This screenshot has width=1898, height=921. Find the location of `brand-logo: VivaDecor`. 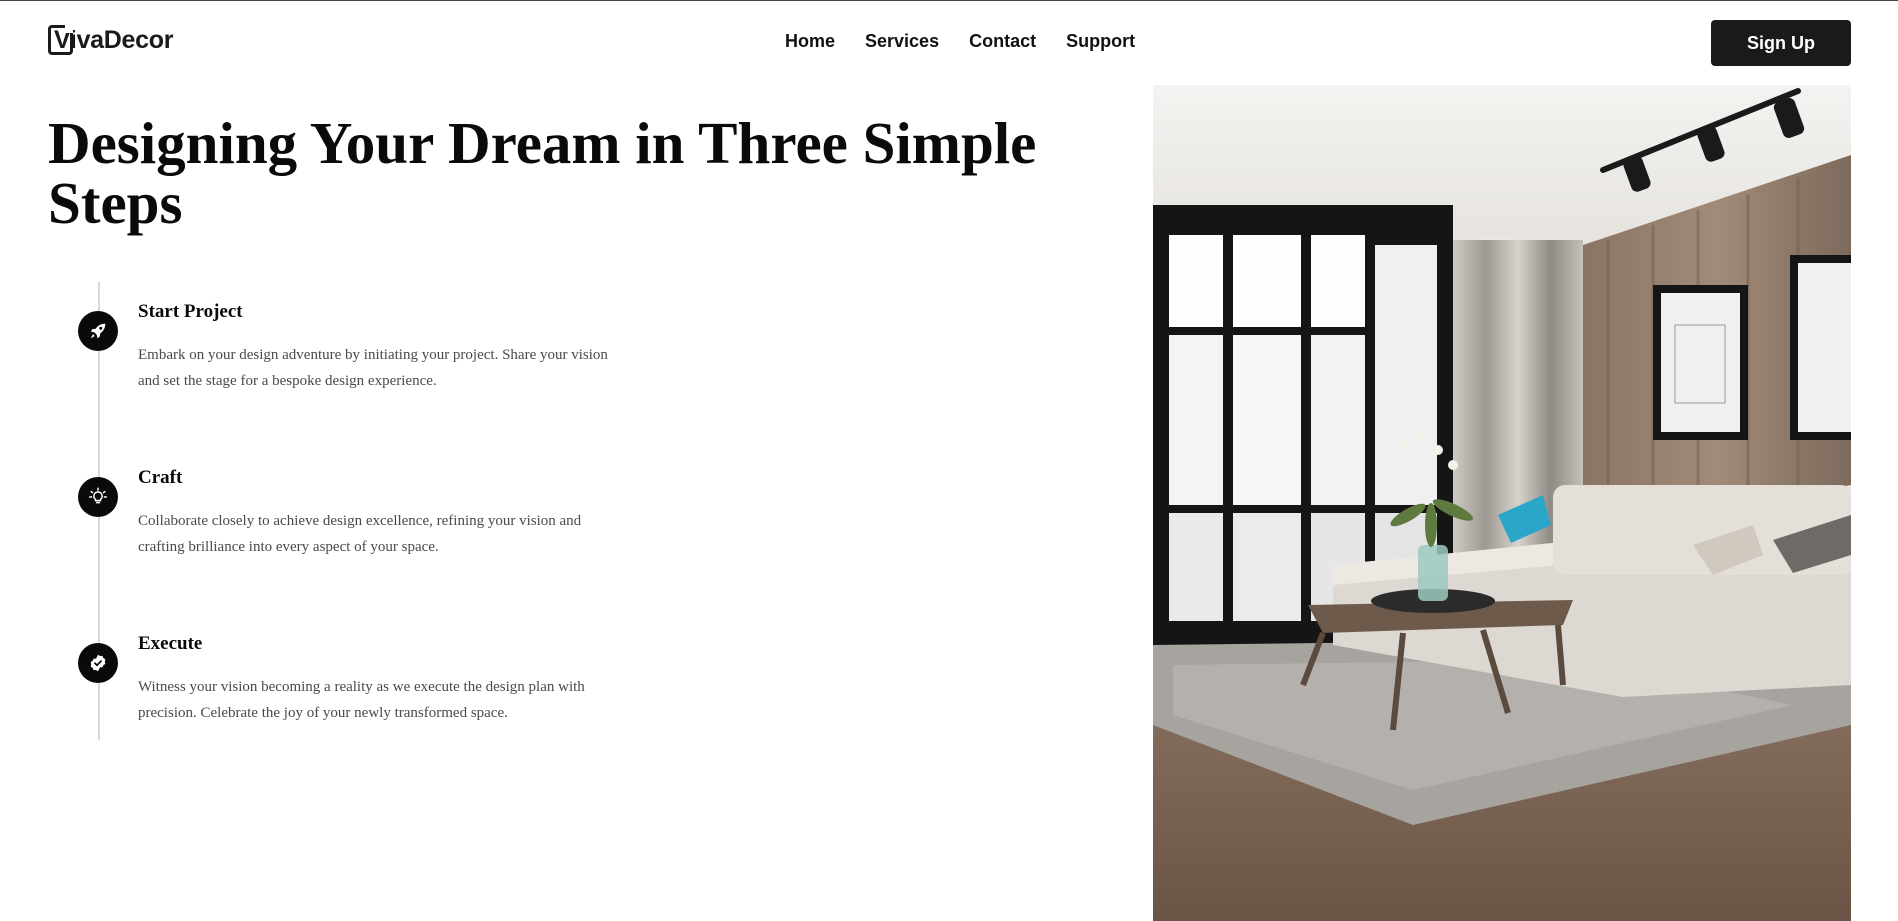

brand-logo: VivaDecor is located at coordinates (110, 40).